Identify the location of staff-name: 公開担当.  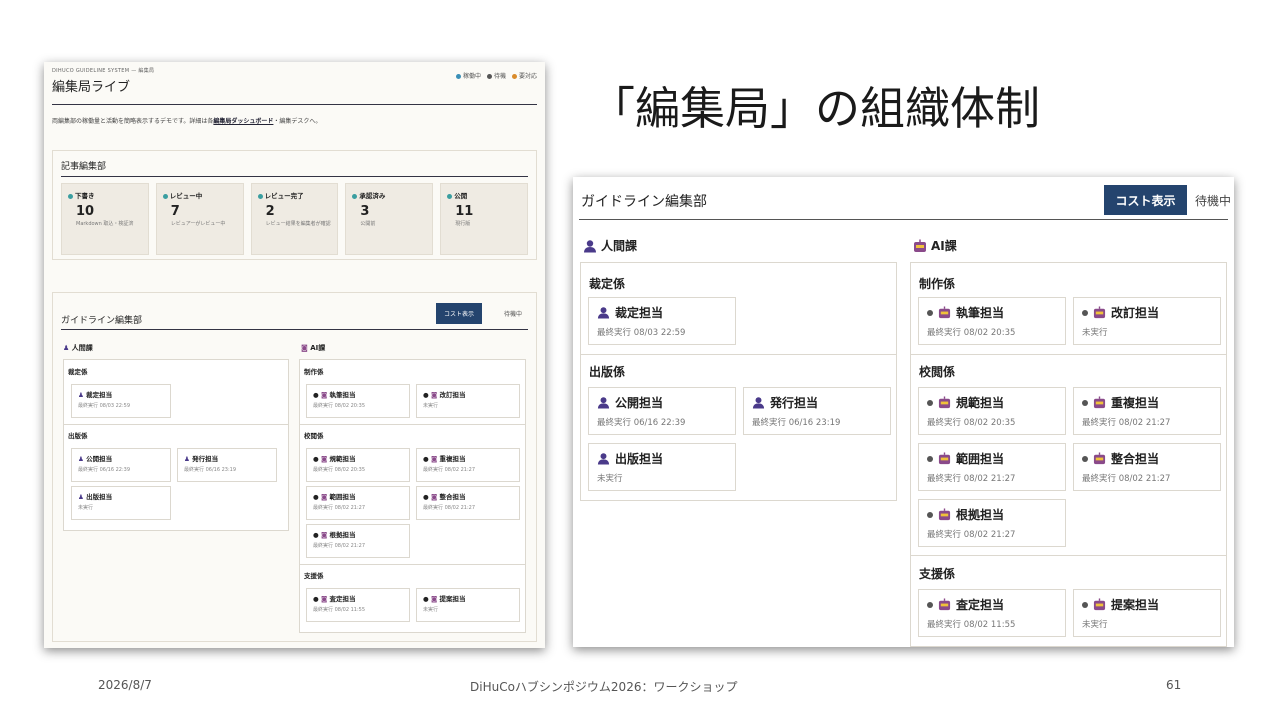
(99, 459).